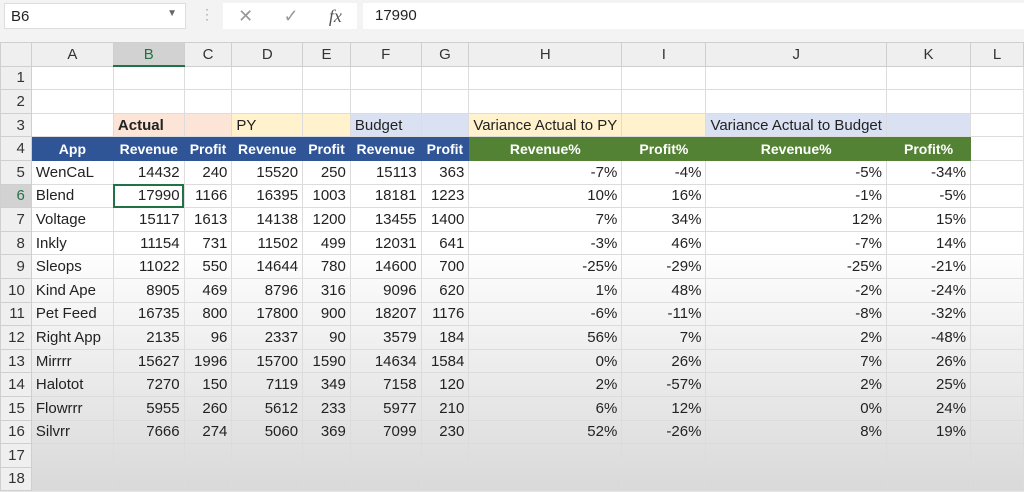 The width and height of the screenshot is (1024, 492). Describe the element at coordinates (16, 361) in the screenshot. I see `row-header: 13` at that location.